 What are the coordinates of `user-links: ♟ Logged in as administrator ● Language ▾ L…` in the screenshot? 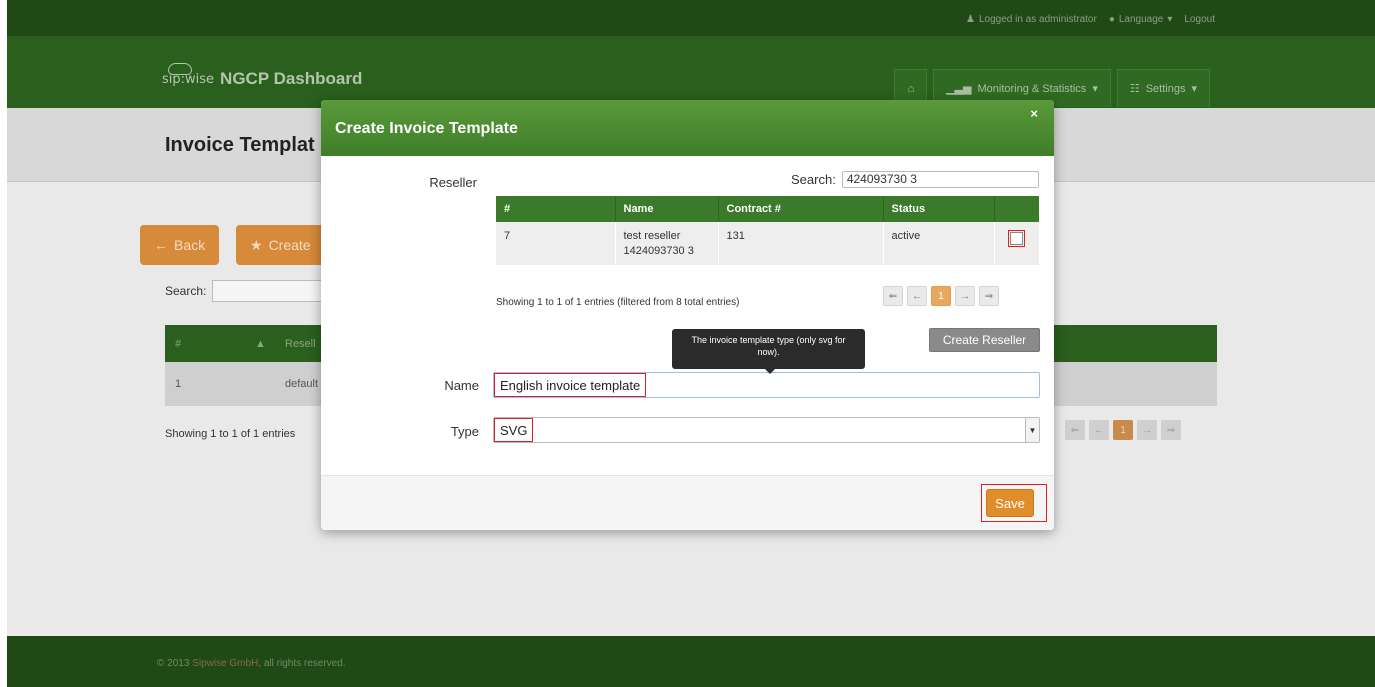 It's located at (1090, 19).